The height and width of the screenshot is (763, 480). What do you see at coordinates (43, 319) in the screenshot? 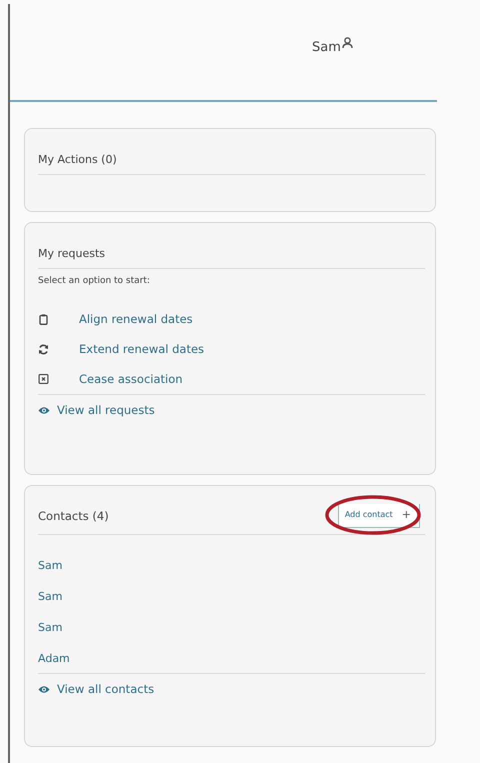
I see `clipboard-icon` at bounding box center [43, 319].